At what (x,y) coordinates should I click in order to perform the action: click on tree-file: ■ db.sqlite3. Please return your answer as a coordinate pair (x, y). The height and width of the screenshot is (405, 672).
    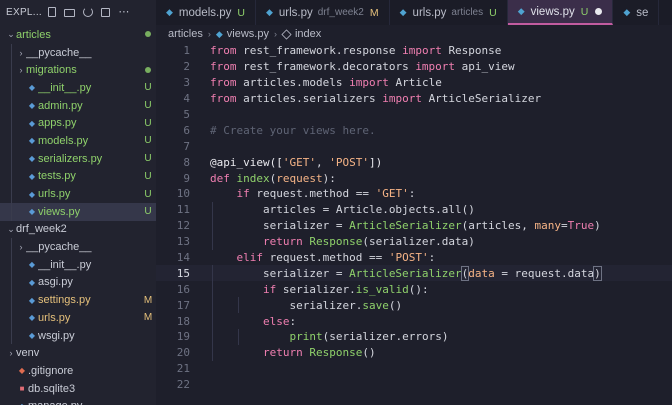
    Looking at the image, I should click on (78, 389).